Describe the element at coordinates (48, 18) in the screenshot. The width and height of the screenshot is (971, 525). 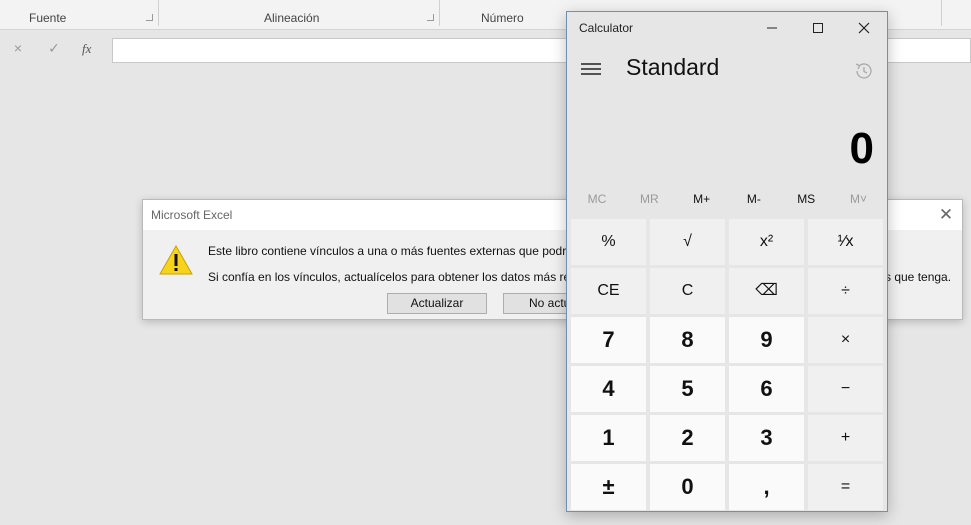
I see `group-label-font: Fuente` at that location.